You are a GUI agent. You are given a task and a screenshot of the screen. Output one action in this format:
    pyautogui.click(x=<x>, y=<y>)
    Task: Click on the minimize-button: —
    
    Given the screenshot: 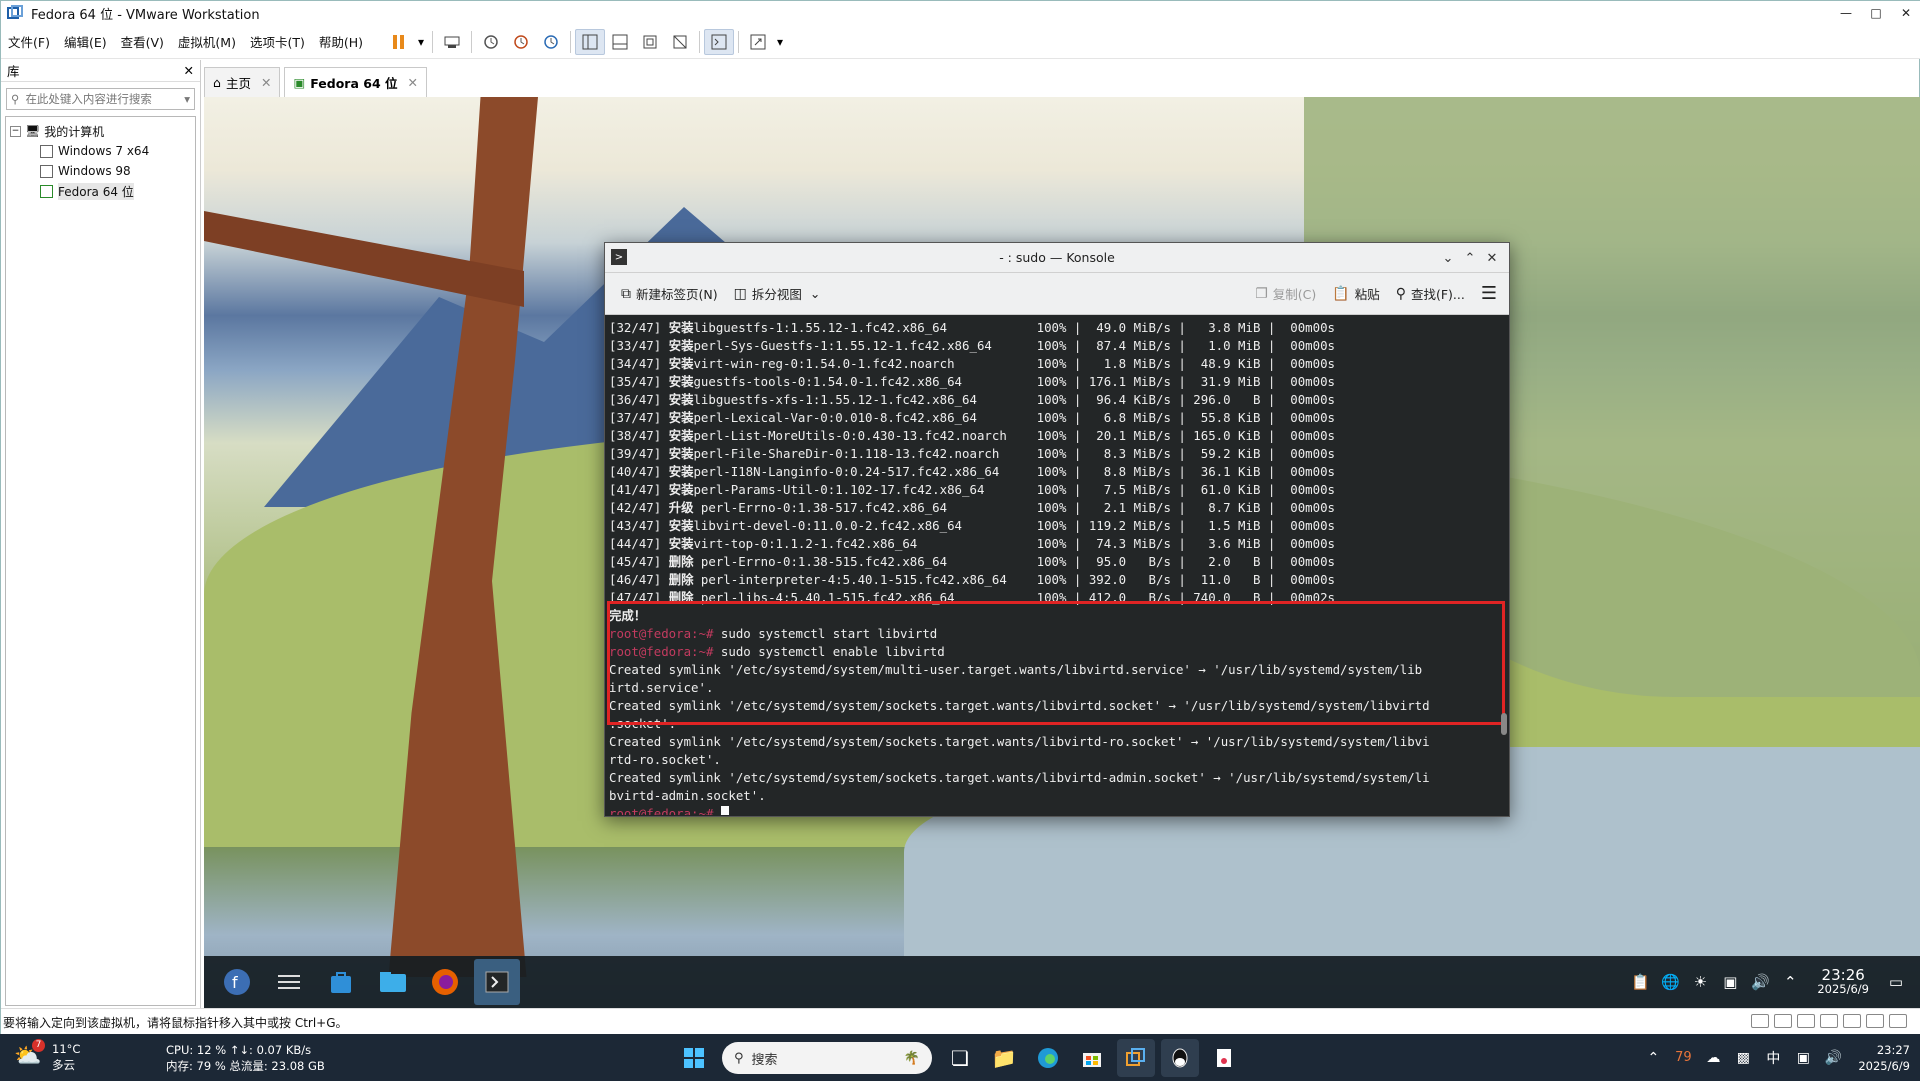 What is the action you would take?
    pyautogui.click(x=1846, y=13)
    